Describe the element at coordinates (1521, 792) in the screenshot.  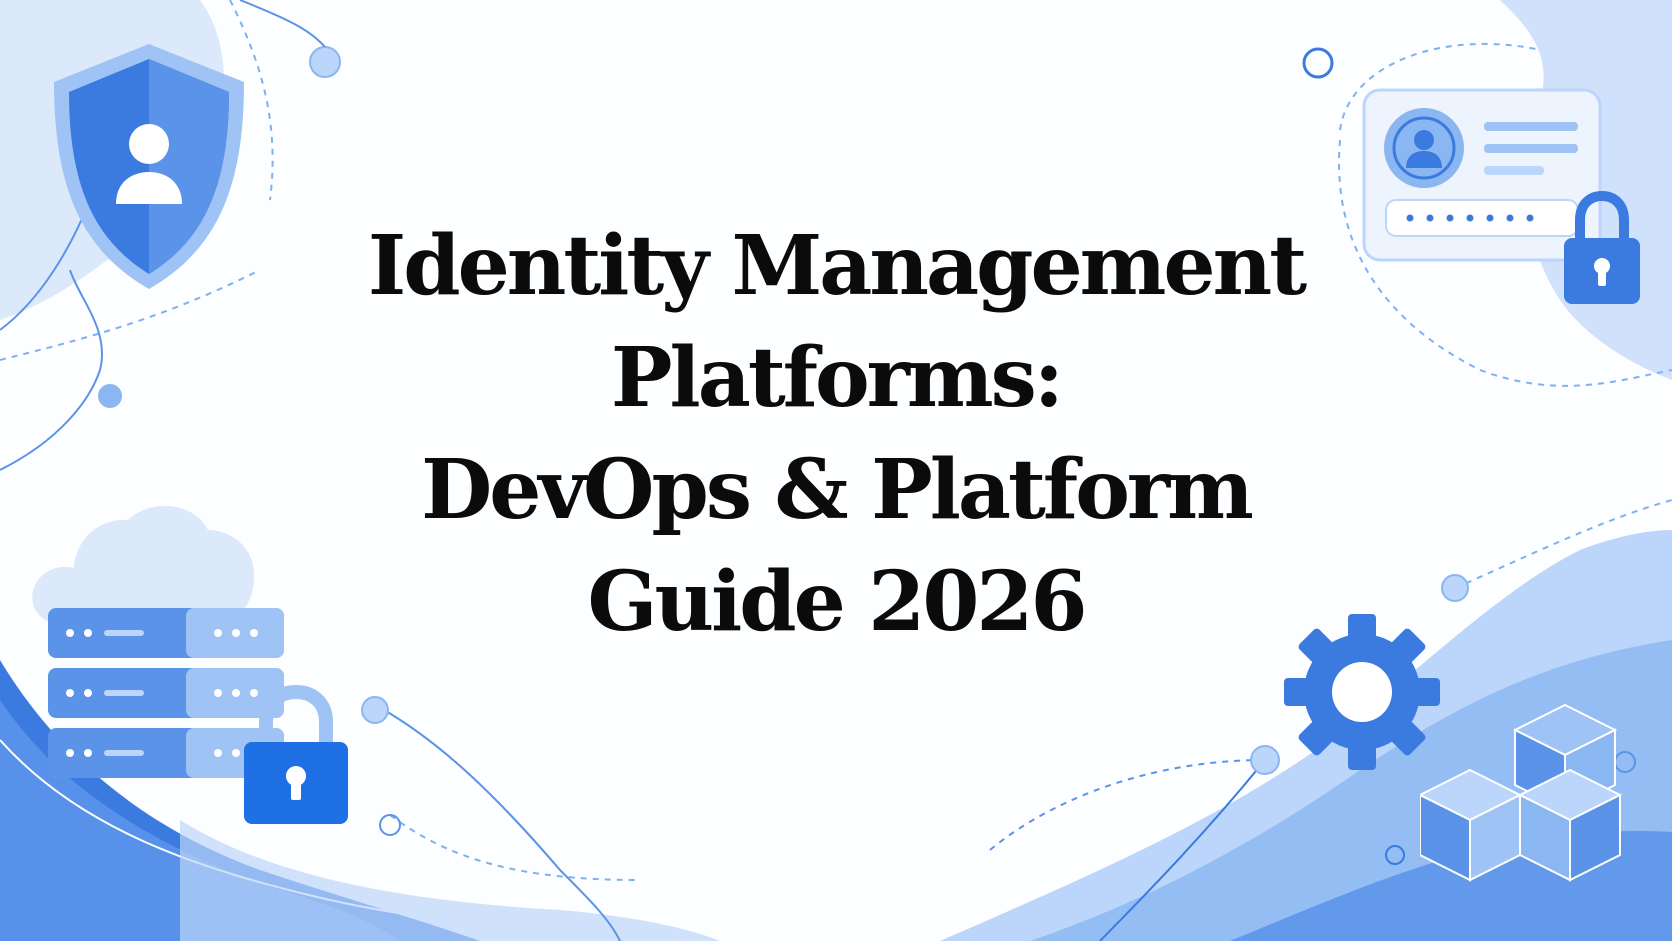
I see `cubes-icon` at that location.